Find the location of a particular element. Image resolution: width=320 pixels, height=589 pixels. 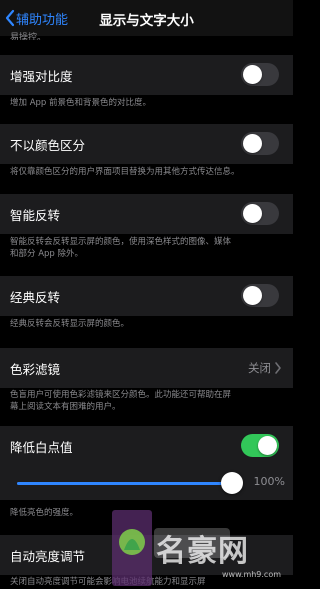

color-filters-label: 色彩滤镜 is located at coordinates (35, 369).